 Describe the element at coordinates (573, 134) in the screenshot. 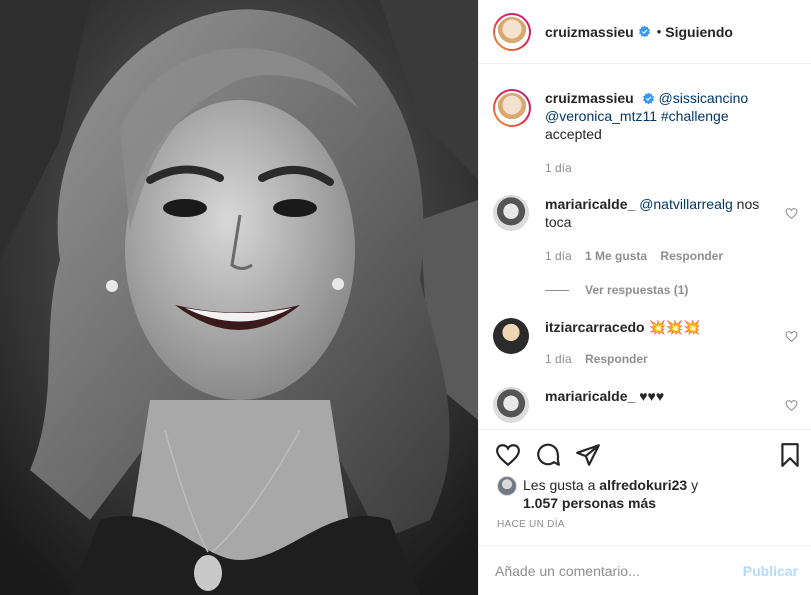

I see `caption-body: accepted` at that location.